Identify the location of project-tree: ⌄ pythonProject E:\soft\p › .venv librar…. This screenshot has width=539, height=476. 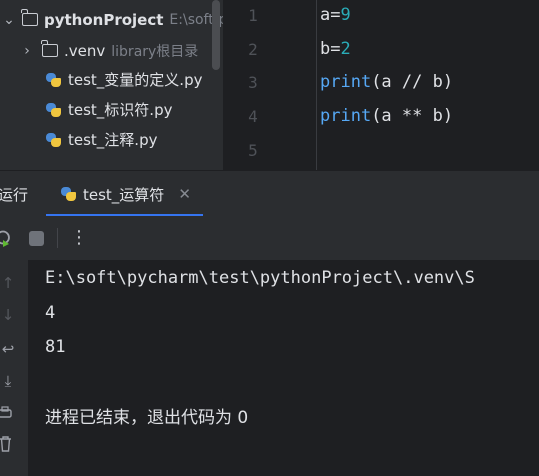
(111, 85).